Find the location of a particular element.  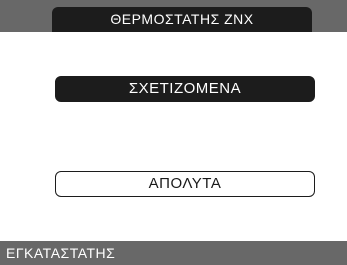

header-bar: ΘΕΡΜΟΣΤΑΤΗΣ ΖΝΧ is located at coordinates (173, 16).